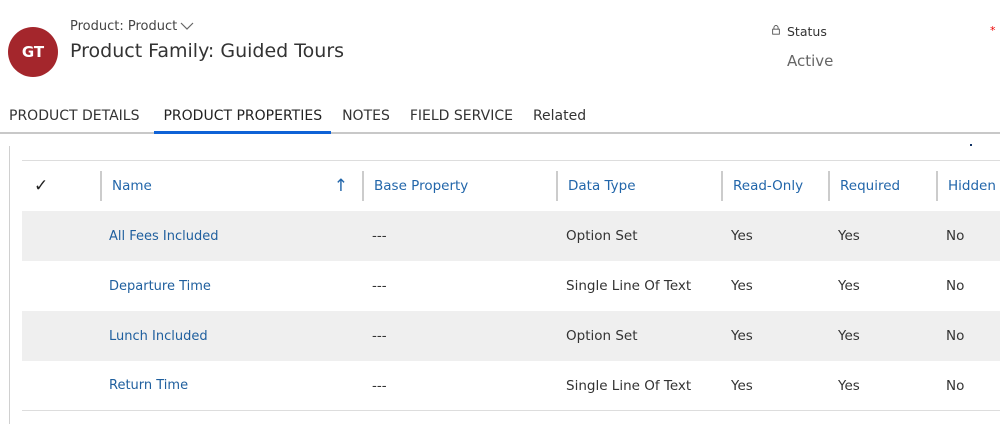  What do you see at coordinates (776, 30) in the screenshot?
I see `lock-icon` at bounding box center [776, 30].